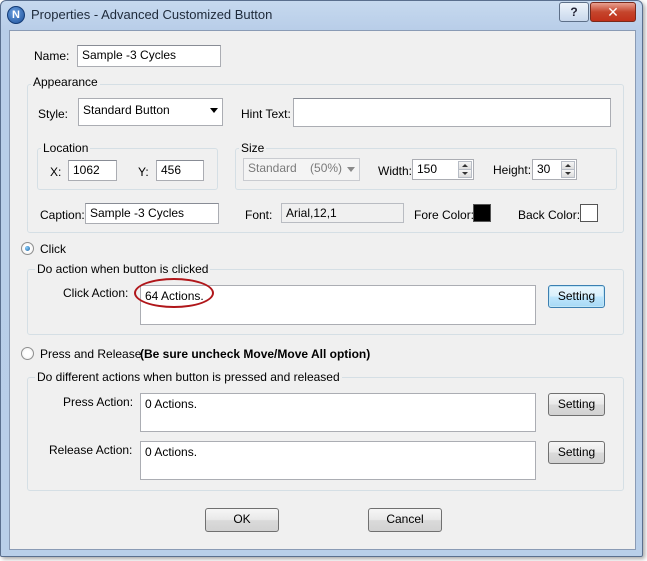  I want to click on width-spin-buttons, so click(465, 169).